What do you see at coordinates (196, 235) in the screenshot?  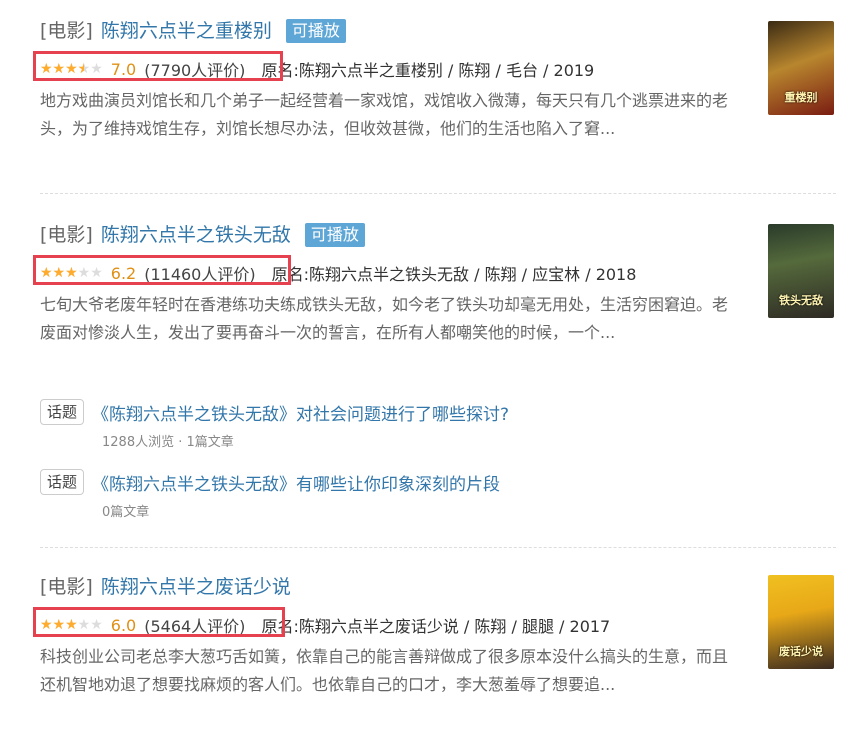 I see `result-title-link: 陈翔六点半之铁头无敌` at bounding box center [196, 235].